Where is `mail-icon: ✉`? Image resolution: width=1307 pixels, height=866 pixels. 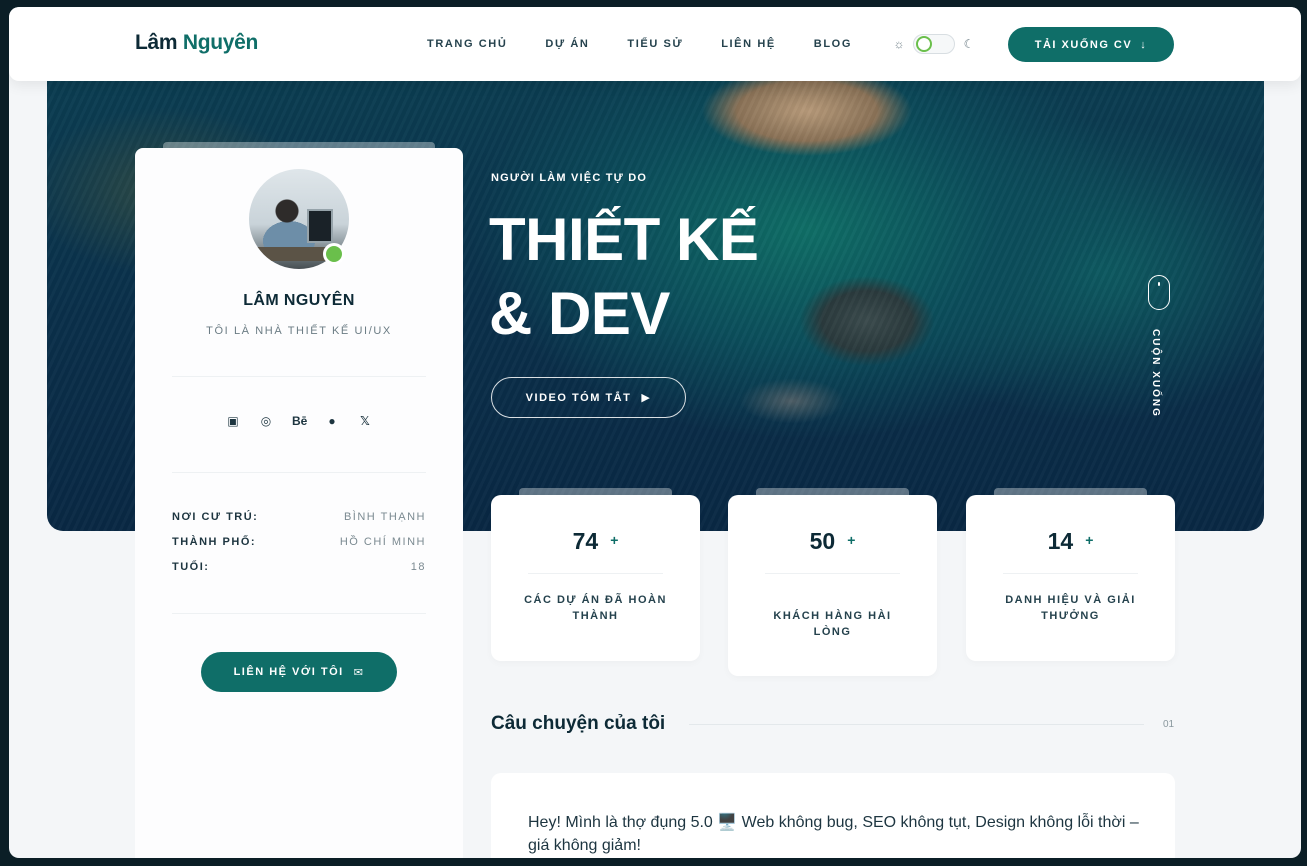 mail-icon: ✉ is located at coordinates (359, 672).